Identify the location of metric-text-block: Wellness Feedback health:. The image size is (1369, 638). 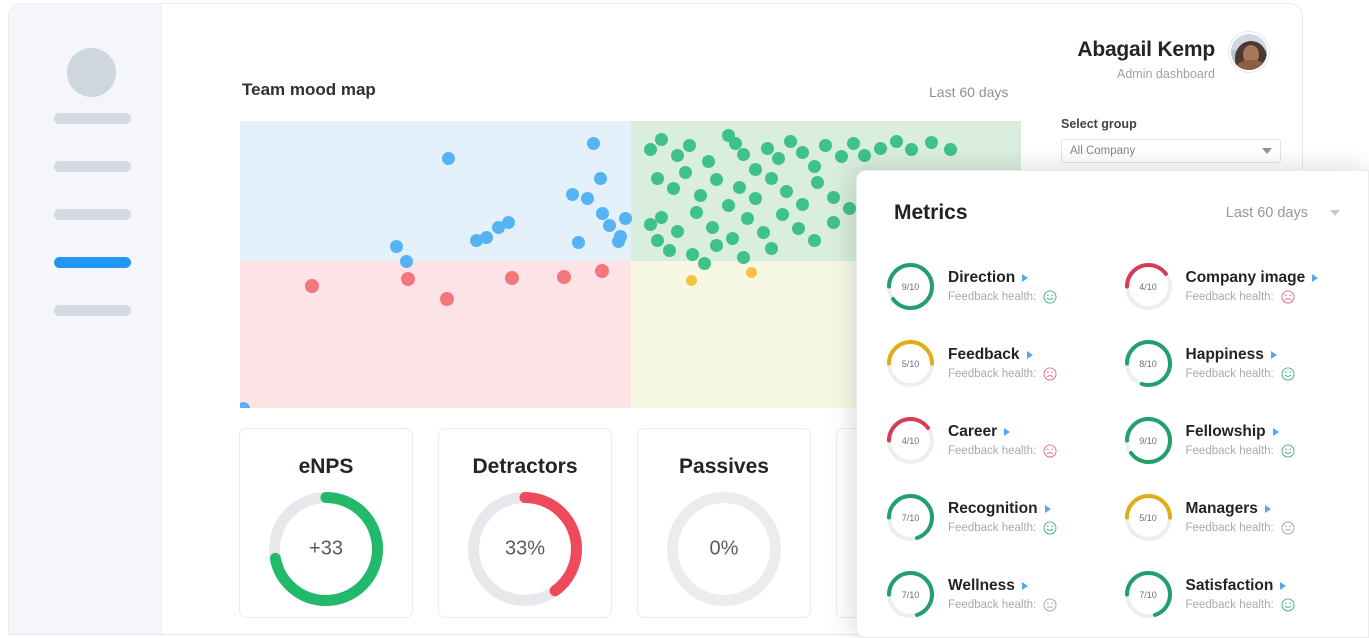
(1002, 594).